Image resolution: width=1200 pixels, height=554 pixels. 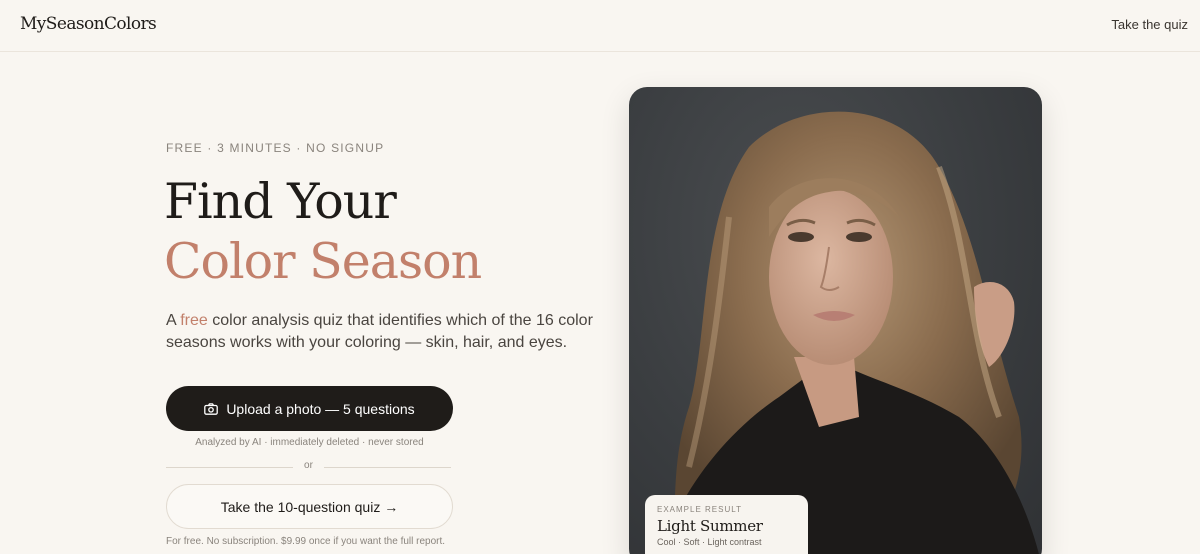 What do you see at coordinates (323, 232) in the screenshot?
I see `hero-title: Find Your Color Season` at bounding box center [323, 232].